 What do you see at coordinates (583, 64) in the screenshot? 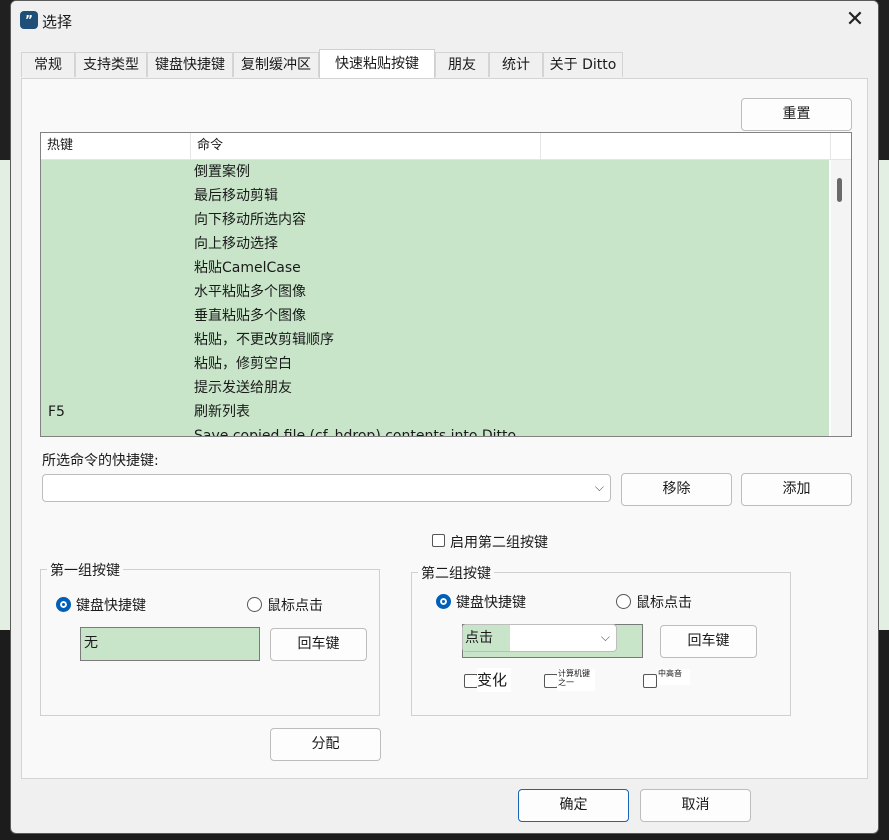
I see `tab-about-ditto: 关于 Ditto` at bounding box center [583, 64].